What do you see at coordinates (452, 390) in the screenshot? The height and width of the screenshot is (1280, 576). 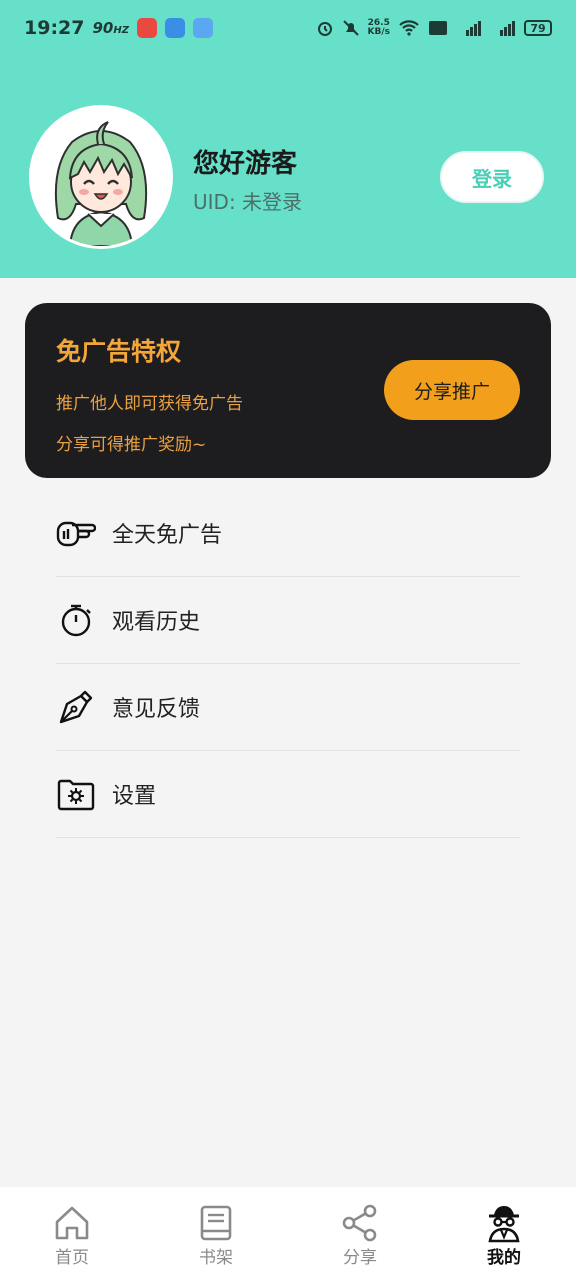 I see `share-promote-button: 分享推广` at bounding box center [452, 390].